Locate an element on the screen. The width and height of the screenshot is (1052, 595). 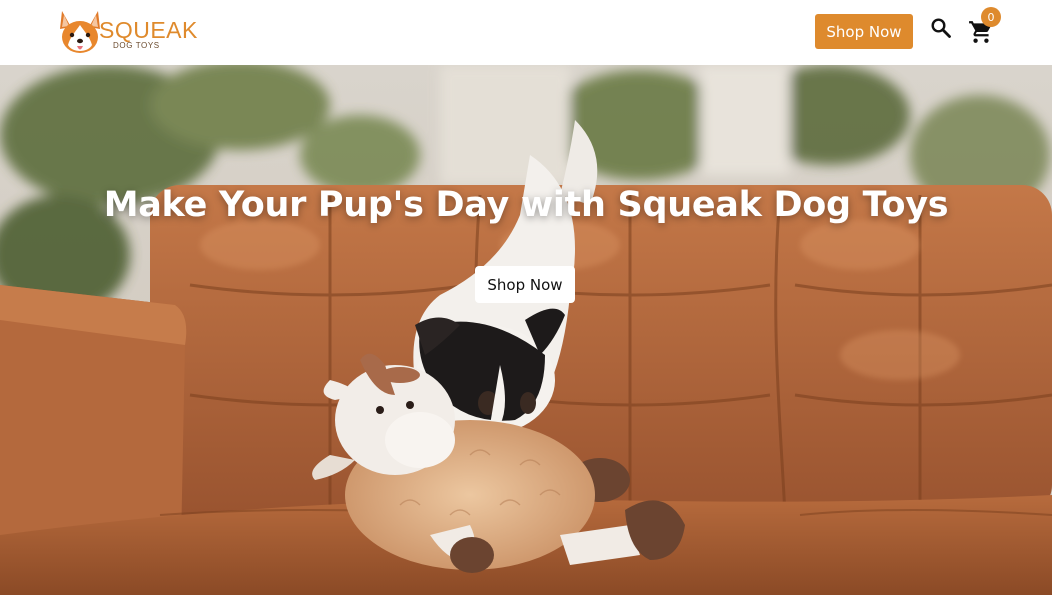
site-header: SQUEAK DOG TOYS Shop Now 0 is located at coordinates (526, 32).